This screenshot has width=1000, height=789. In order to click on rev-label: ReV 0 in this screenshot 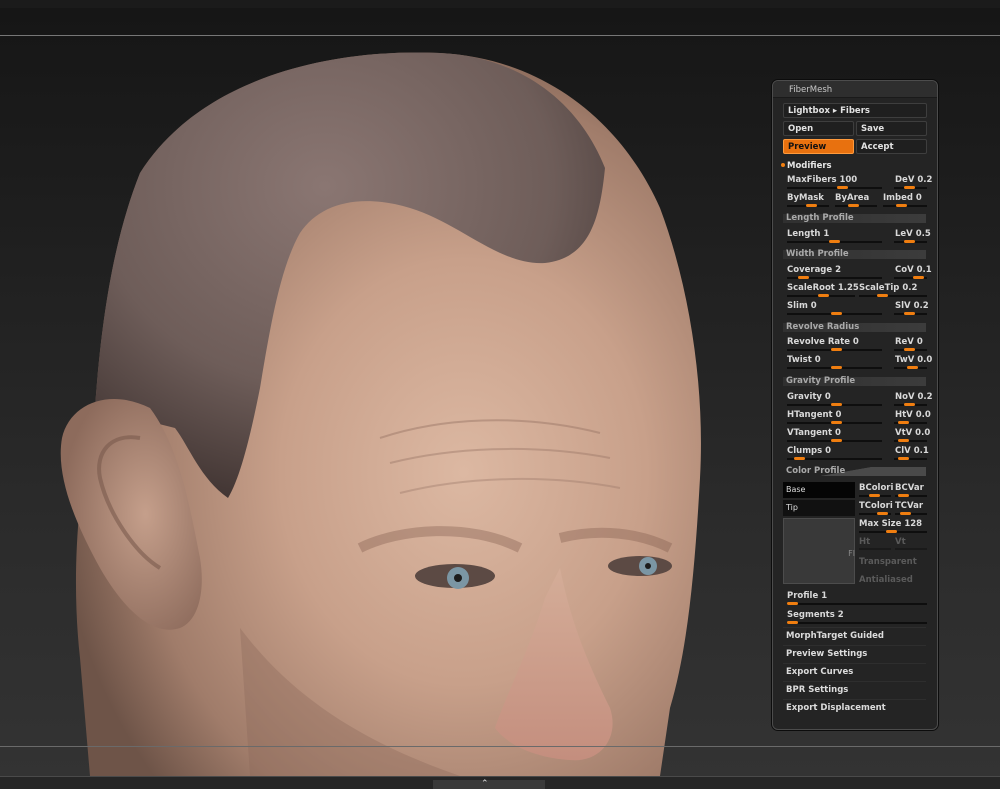, I will do `click(909, 342)`.